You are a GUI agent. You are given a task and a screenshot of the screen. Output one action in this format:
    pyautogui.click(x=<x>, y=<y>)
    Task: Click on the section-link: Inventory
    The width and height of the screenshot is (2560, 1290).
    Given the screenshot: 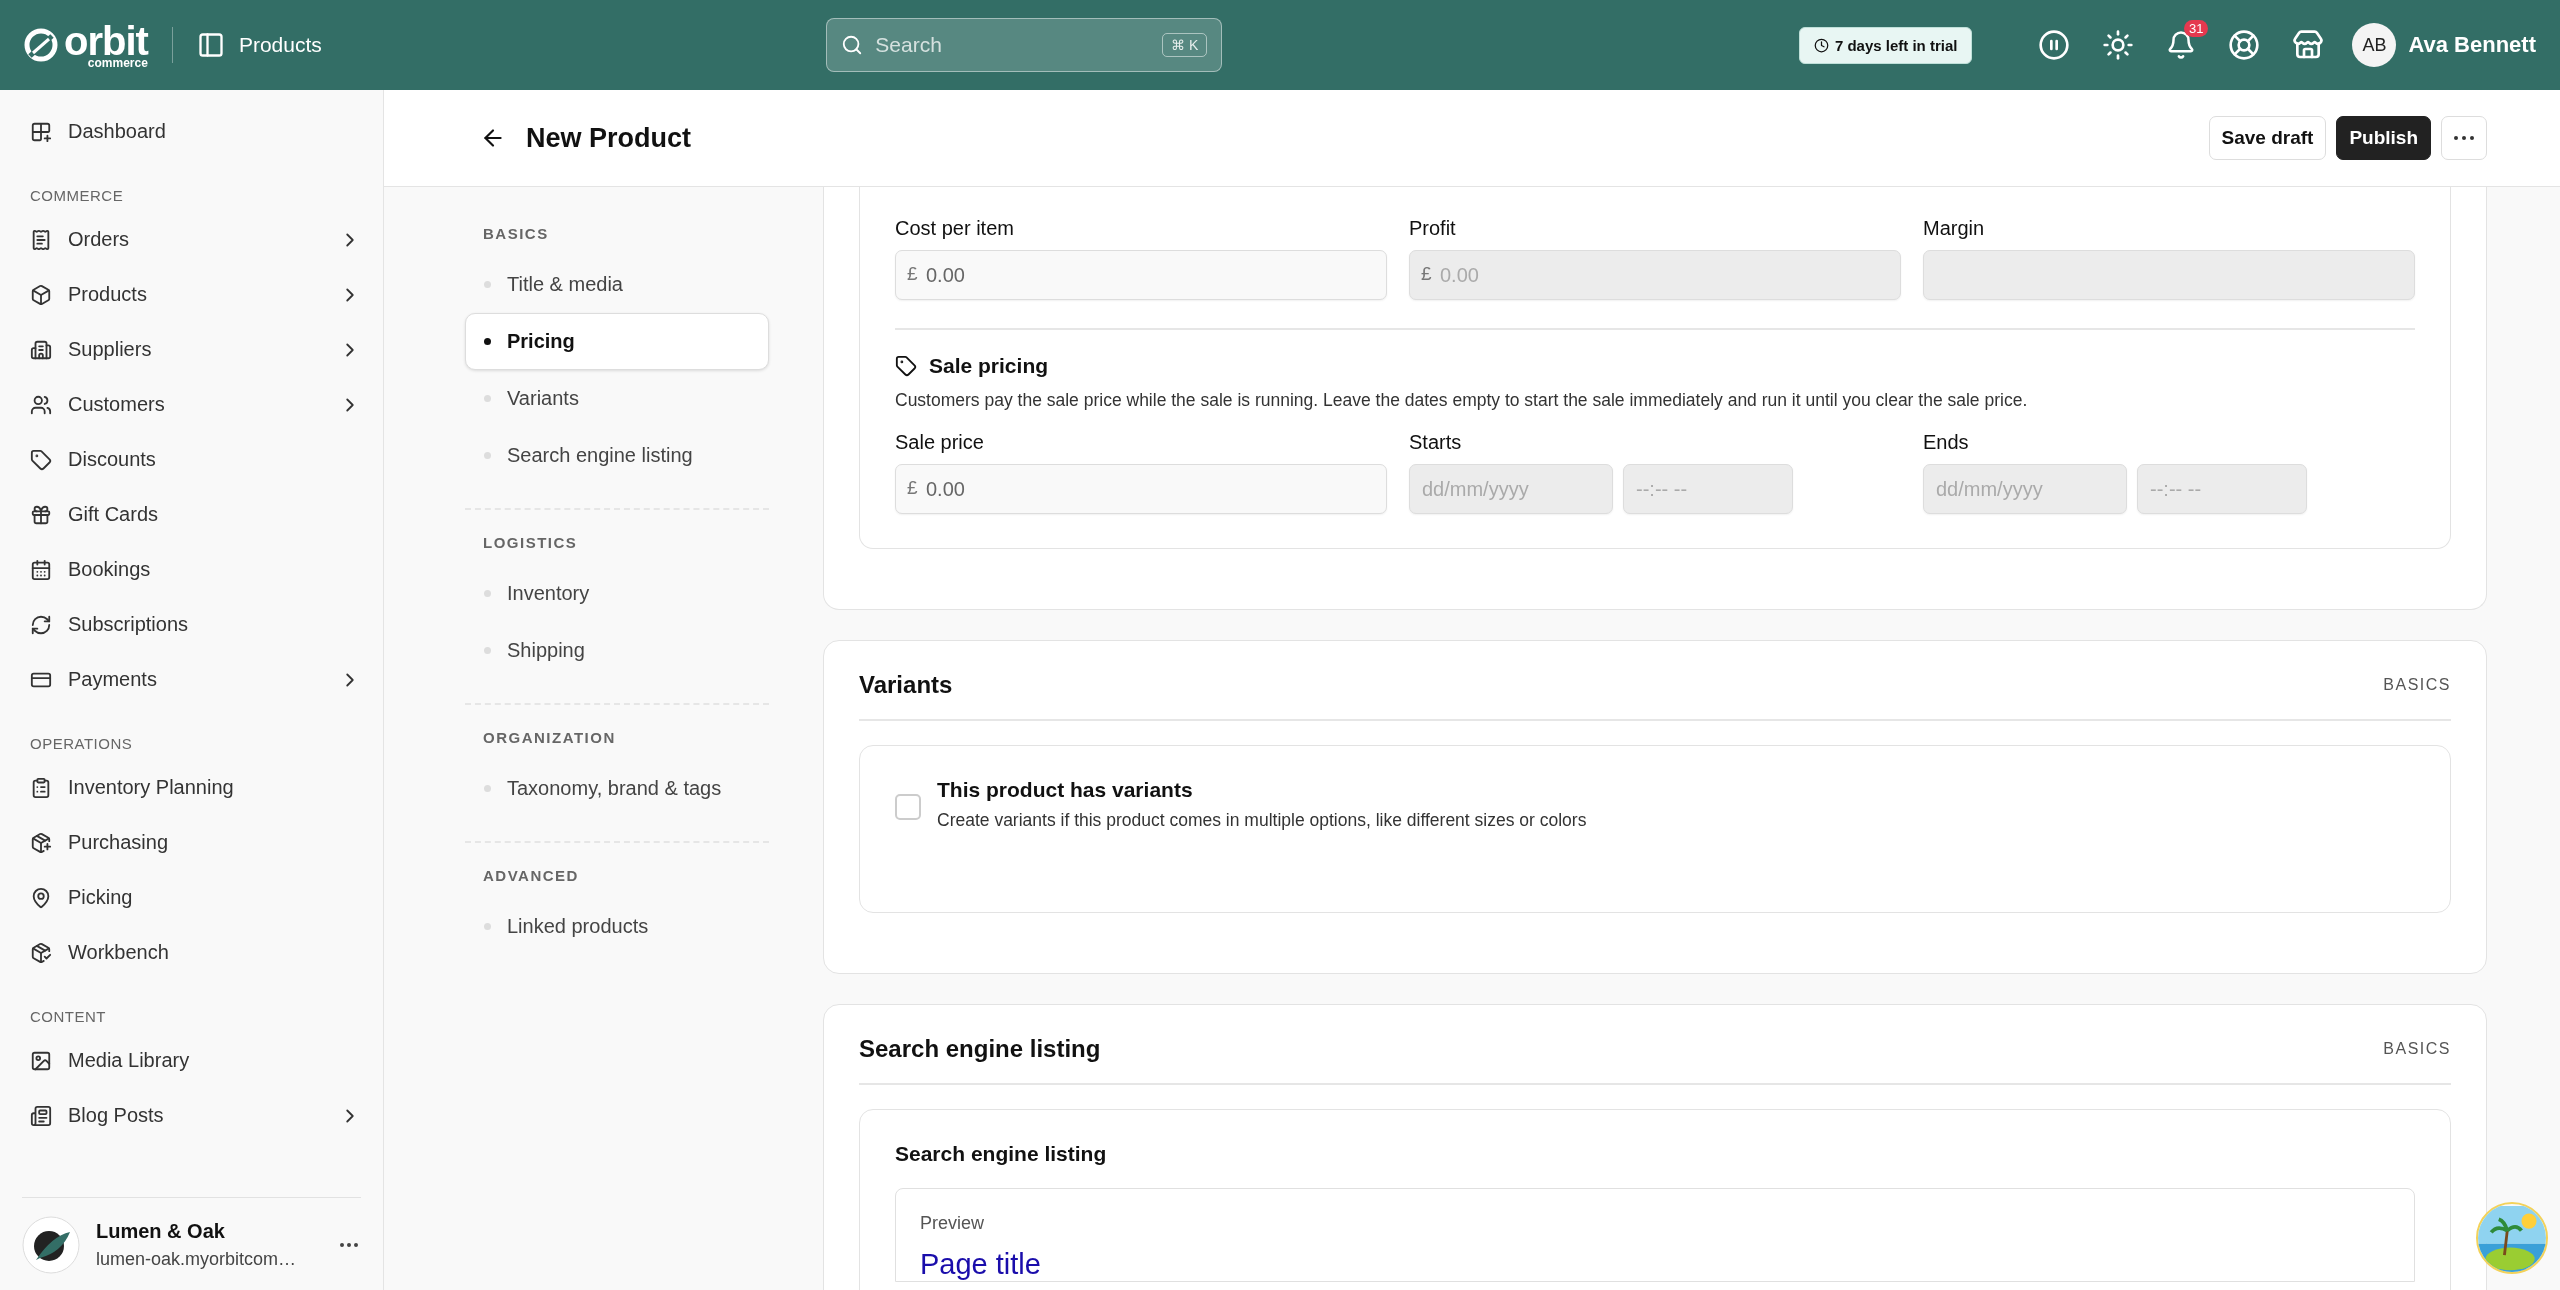 What is the action you would take?
    pyautogui.click(x=617, y=593)
    